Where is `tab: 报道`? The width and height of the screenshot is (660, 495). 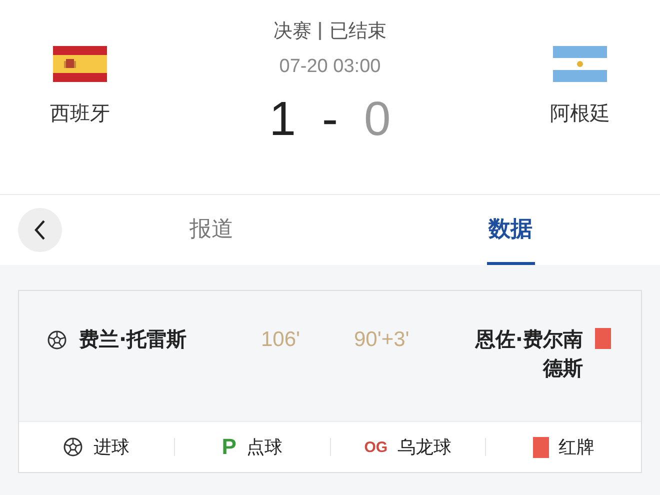
tab: 报道 is located at coordinates (212, 230).